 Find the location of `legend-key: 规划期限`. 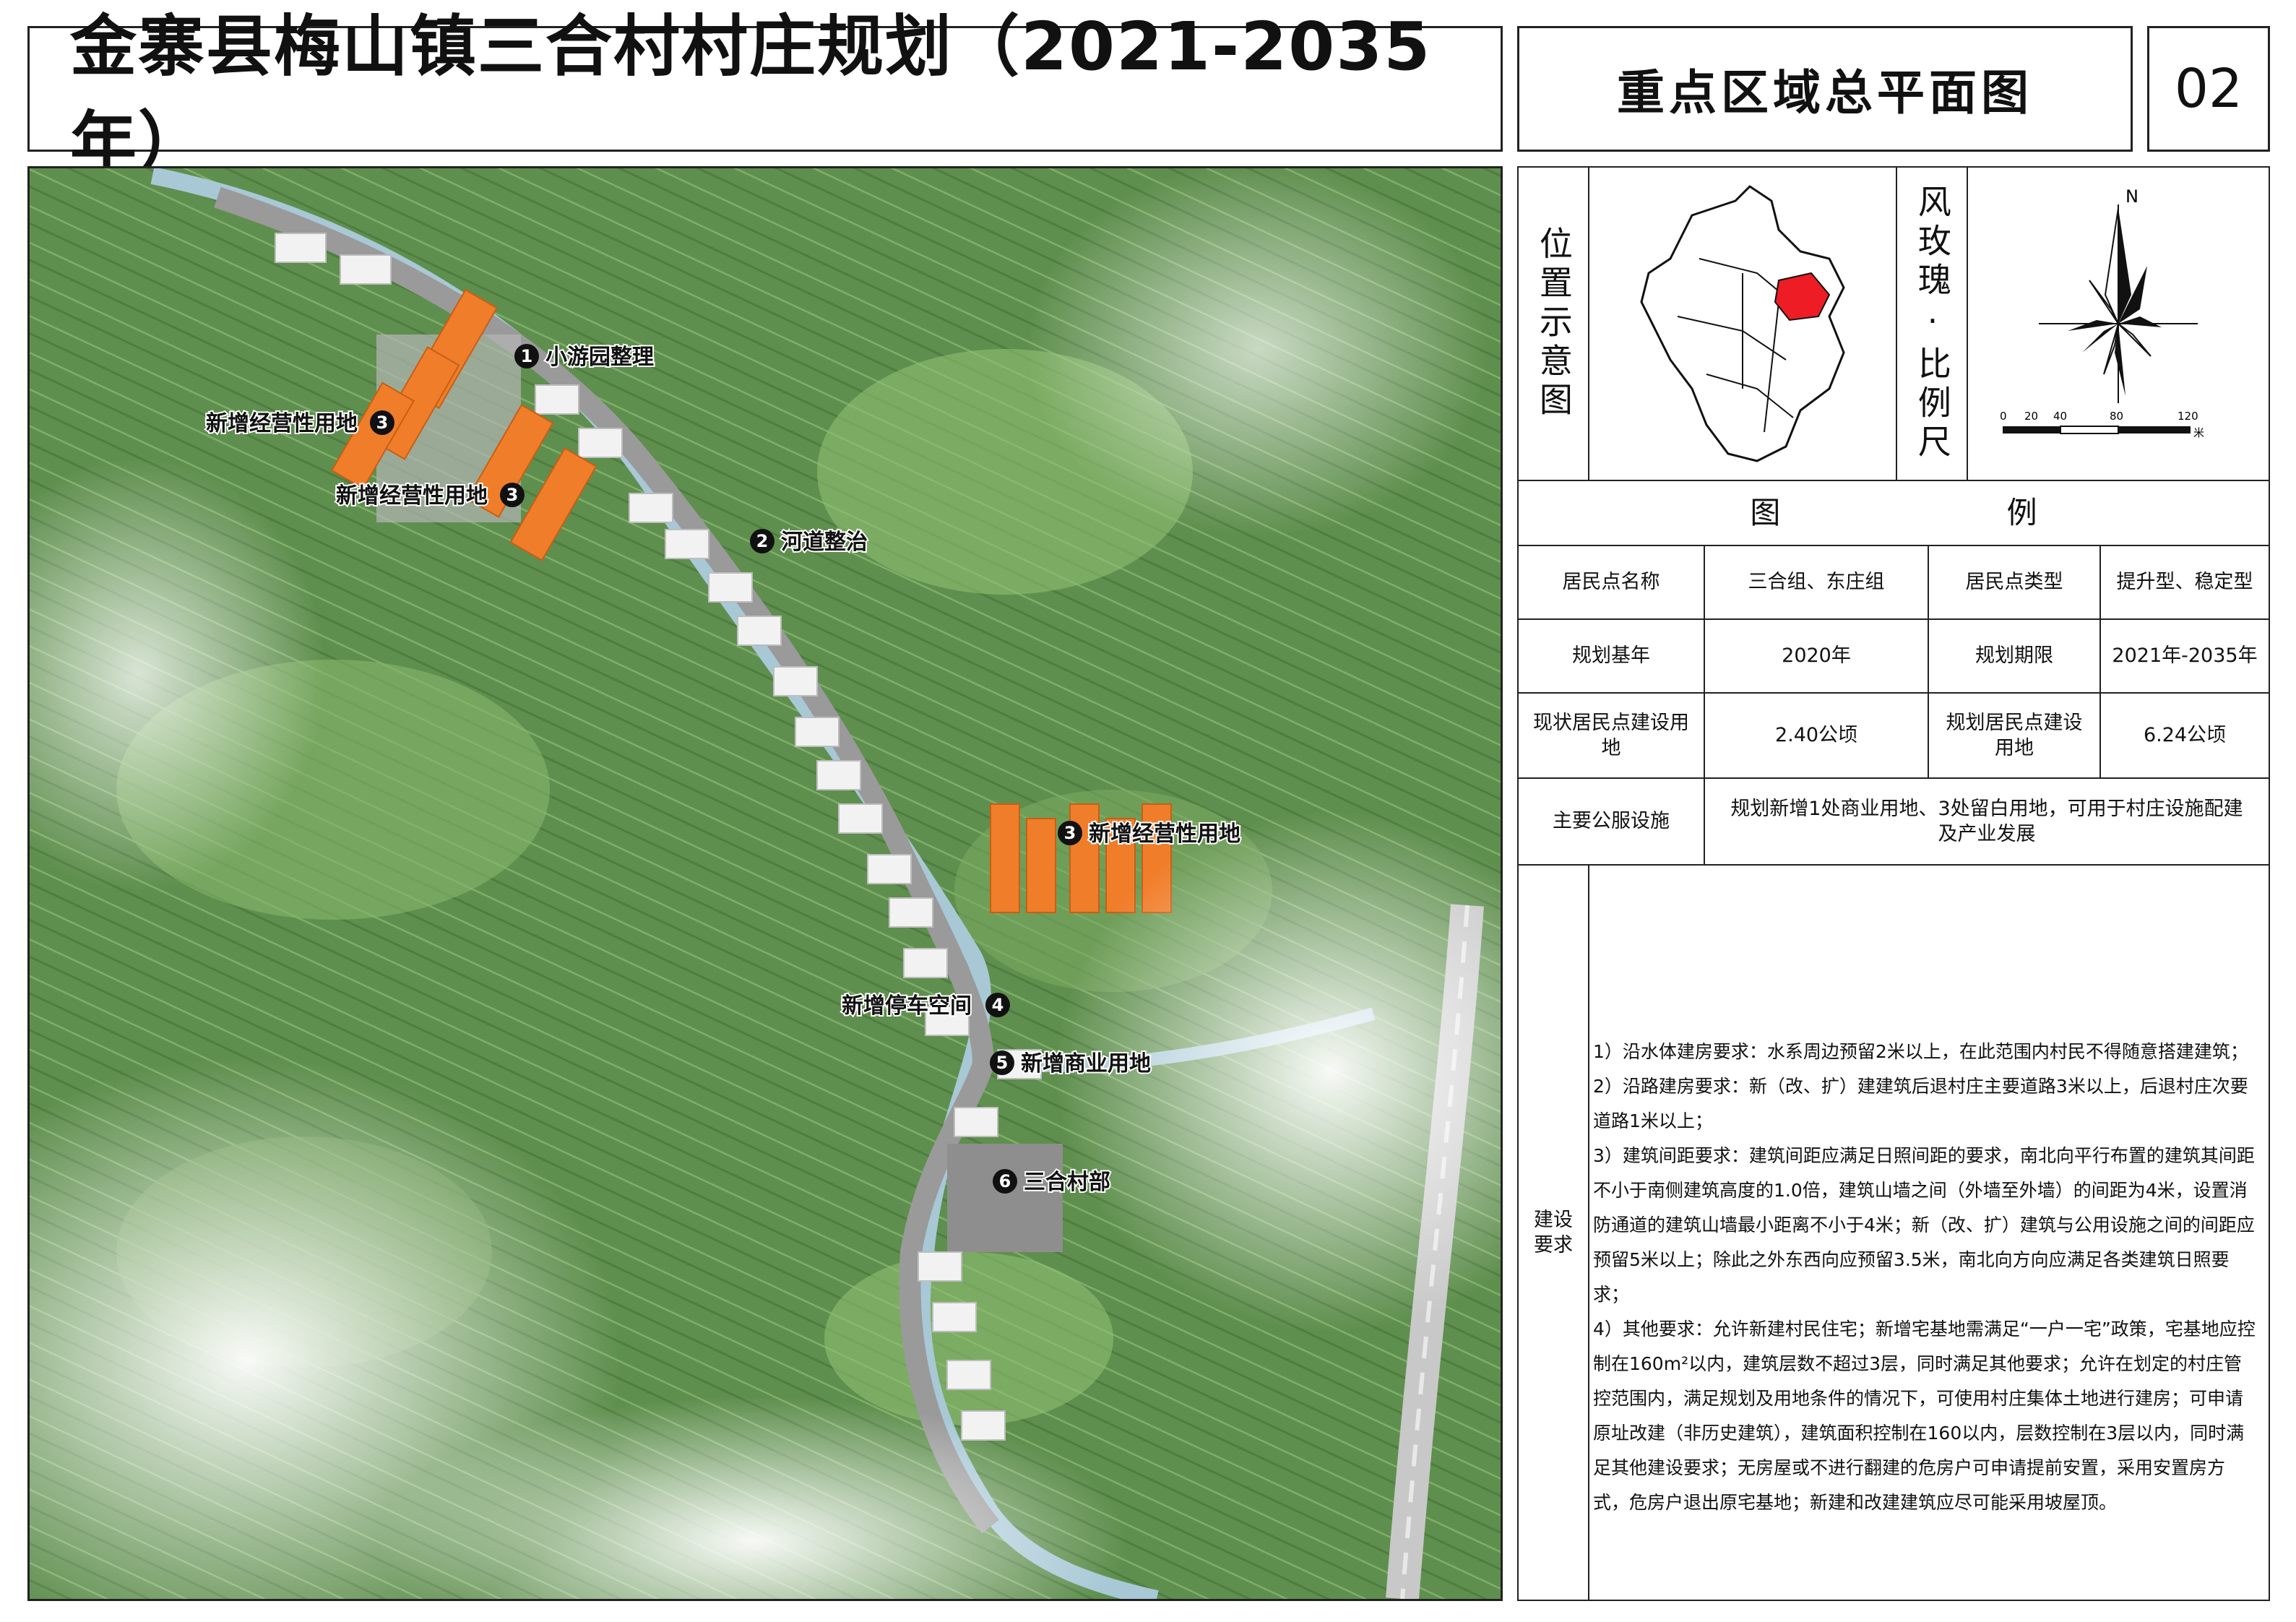

legend-key: 规划期限 is located at coordinates (2014, 656).